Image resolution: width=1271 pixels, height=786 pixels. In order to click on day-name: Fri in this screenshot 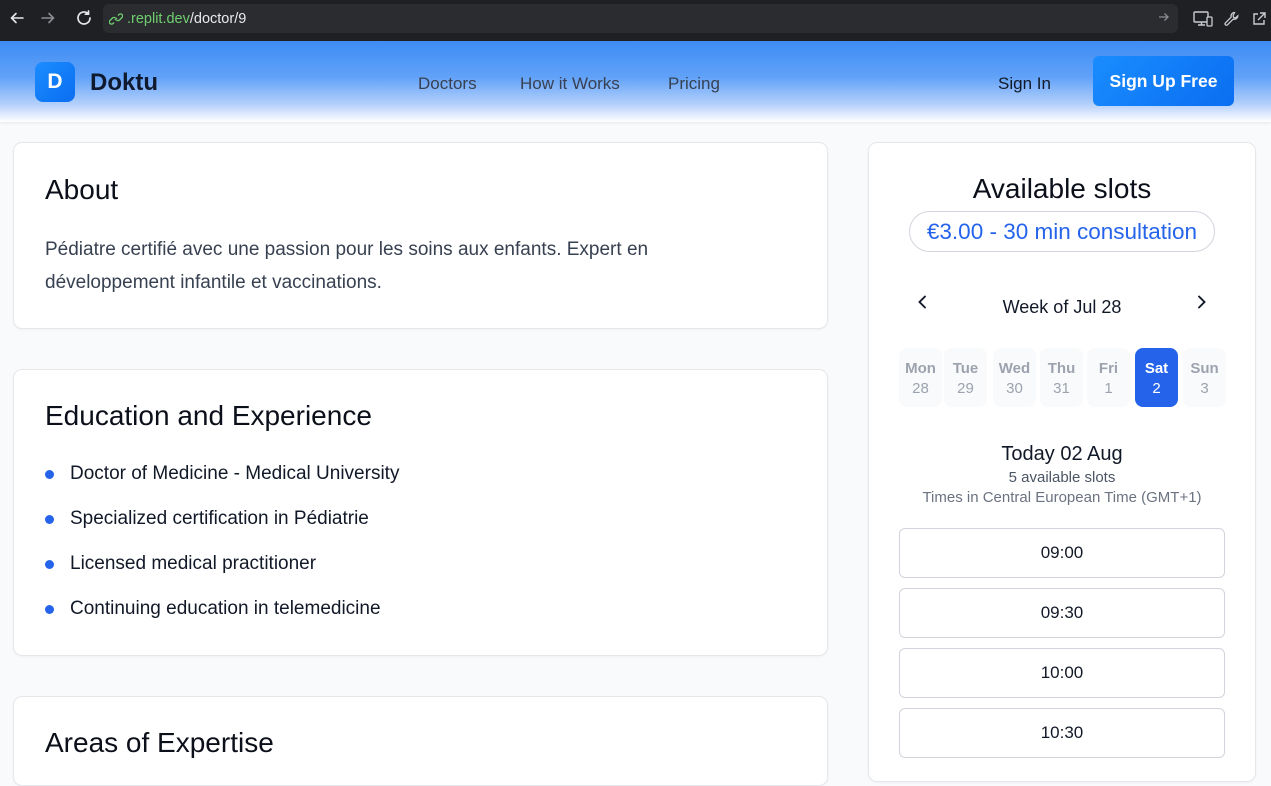, I will do `click(1108, 368)`.